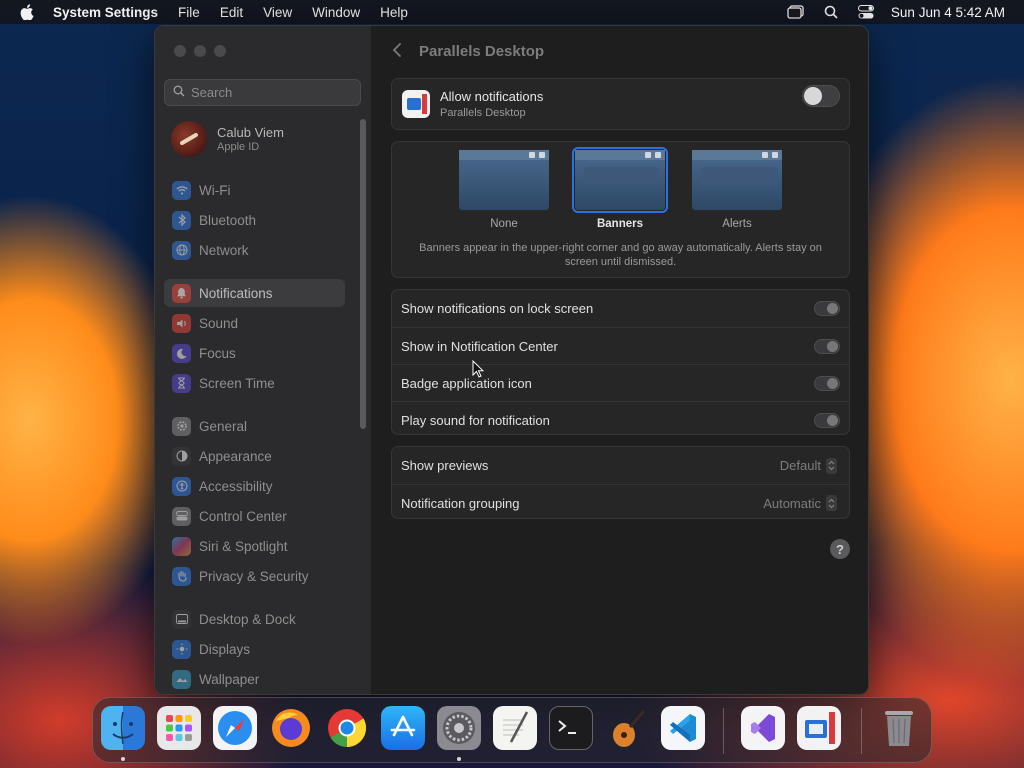 The width and height of the screenshot is (1024, 768). What do you see at coordinates (189, 139) in the screenshot?
I see `avatar` at bounding box center [189, 139].